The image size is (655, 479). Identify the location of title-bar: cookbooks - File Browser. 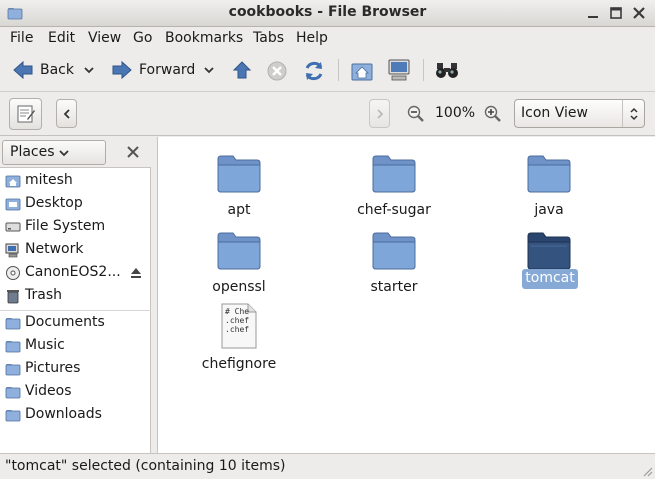
(327, 13).